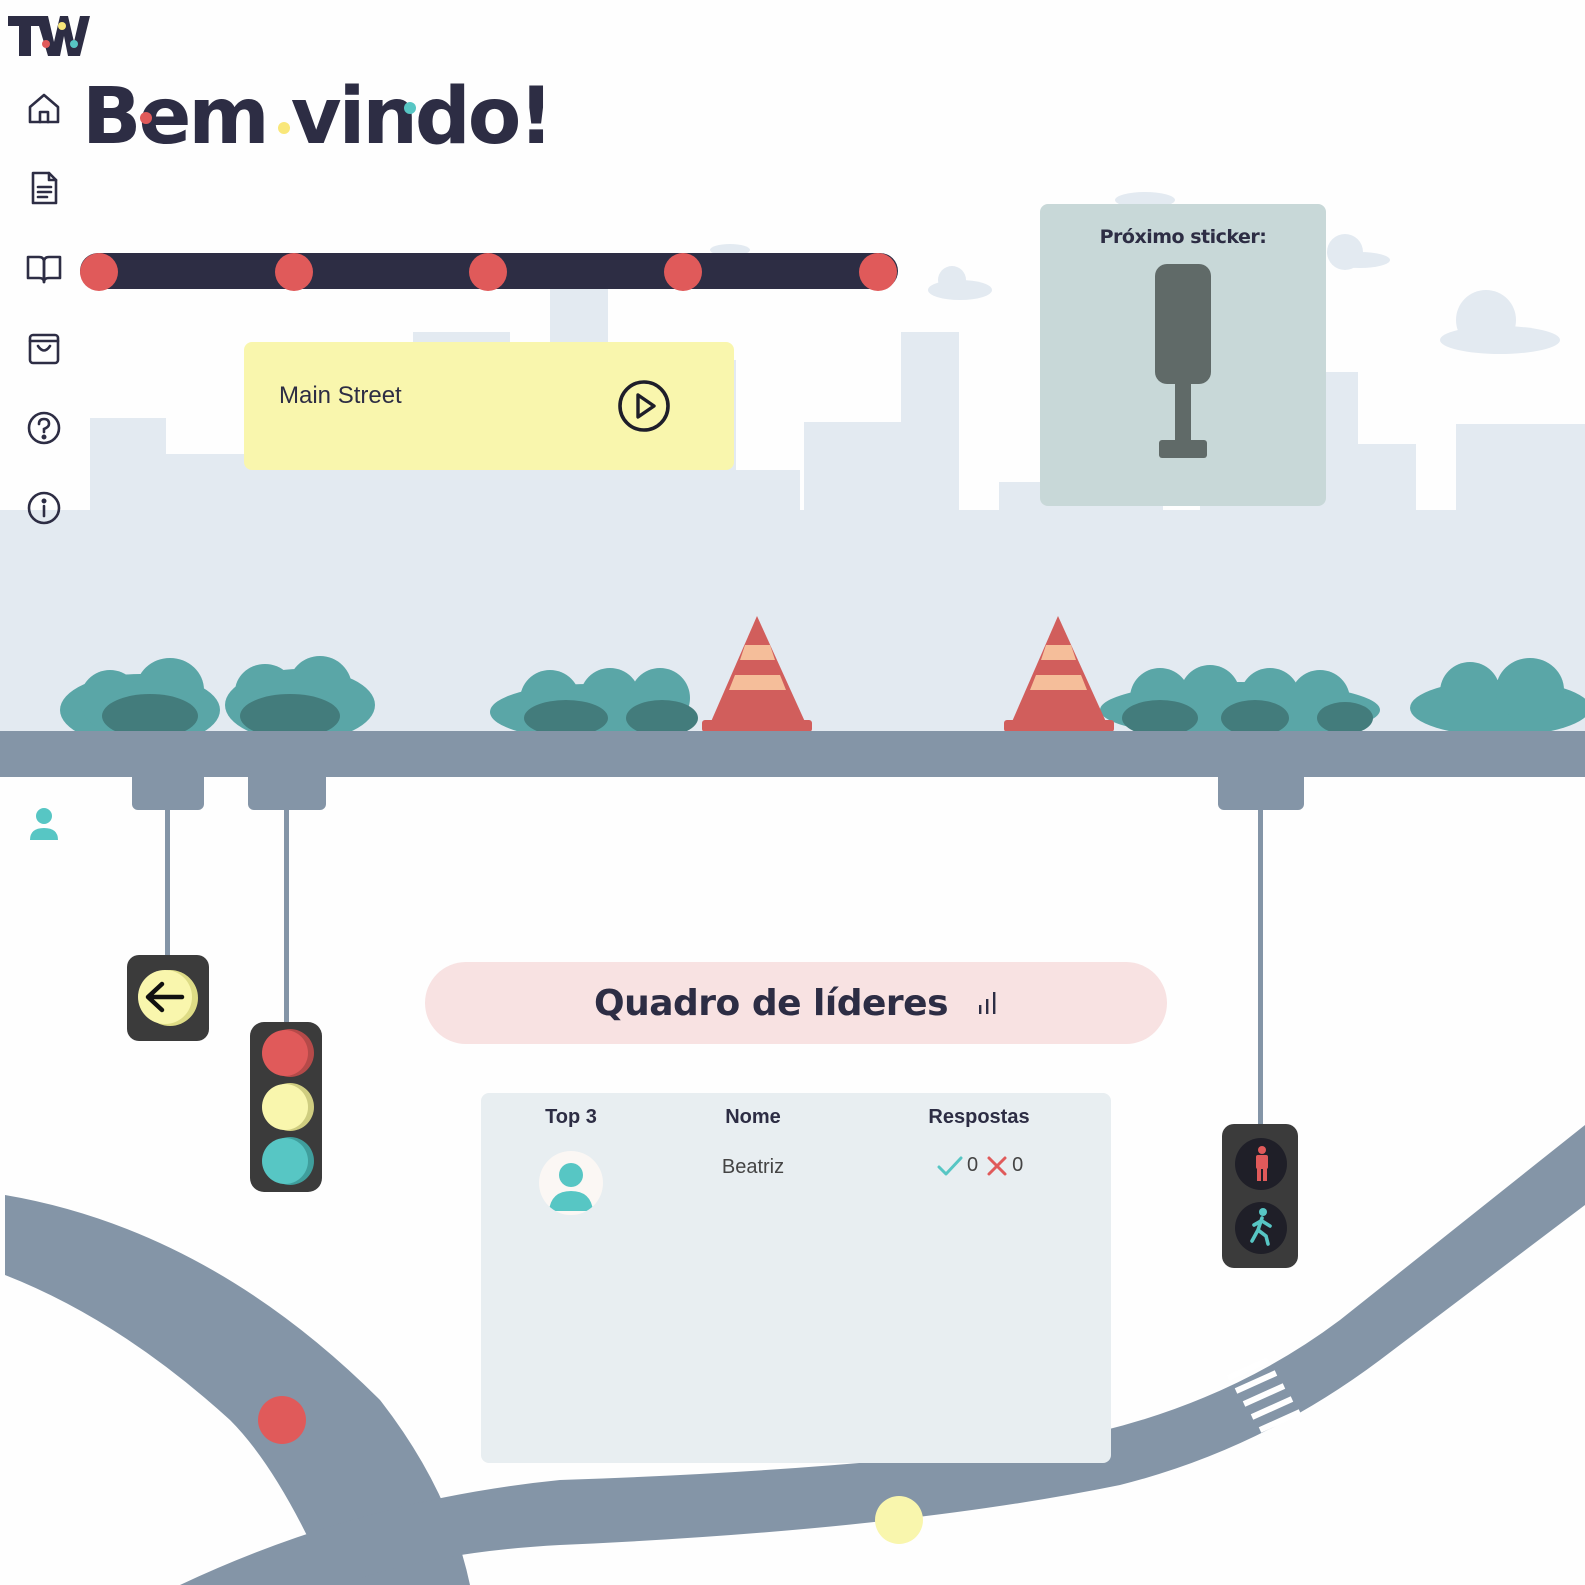 Image resolution: width=1585 pixels, height=1585 pixels. What do you see at coordinates (168, 998) in the screenshot?
I see `arrow-light` at bounding box center [168, 998].